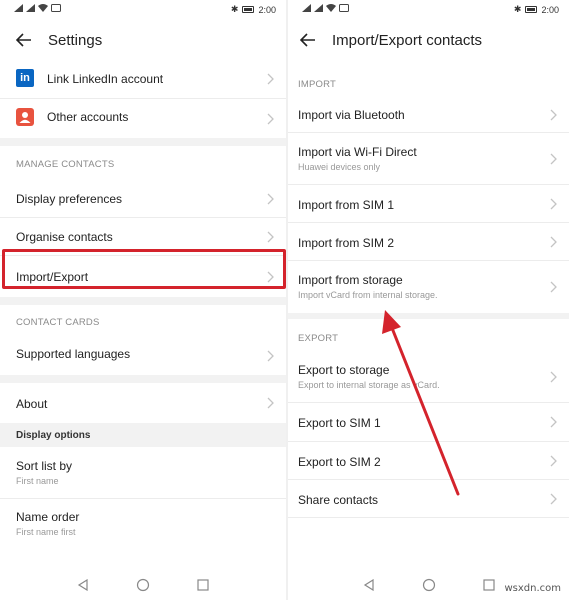 This screenshot has height=600, width=569. Describe the element at coordinates (143, 321) in the screenshot. I see `section-header-contact-cards: CONTACT CARDS` at that location.